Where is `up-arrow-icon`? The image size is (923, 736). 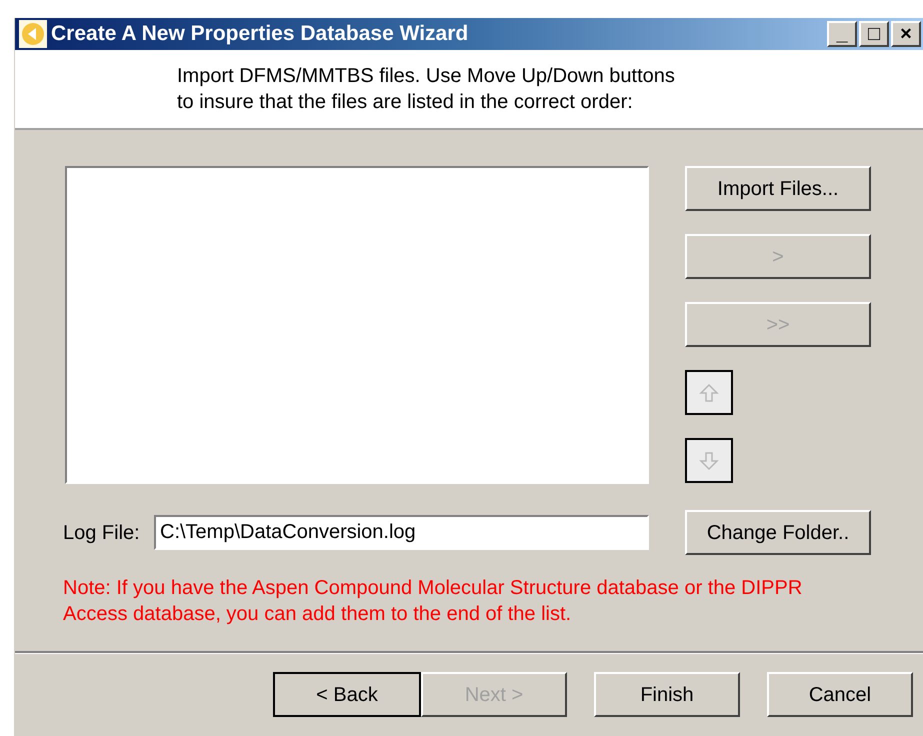 up-arrow-icon is located at coordinates (709, 393).